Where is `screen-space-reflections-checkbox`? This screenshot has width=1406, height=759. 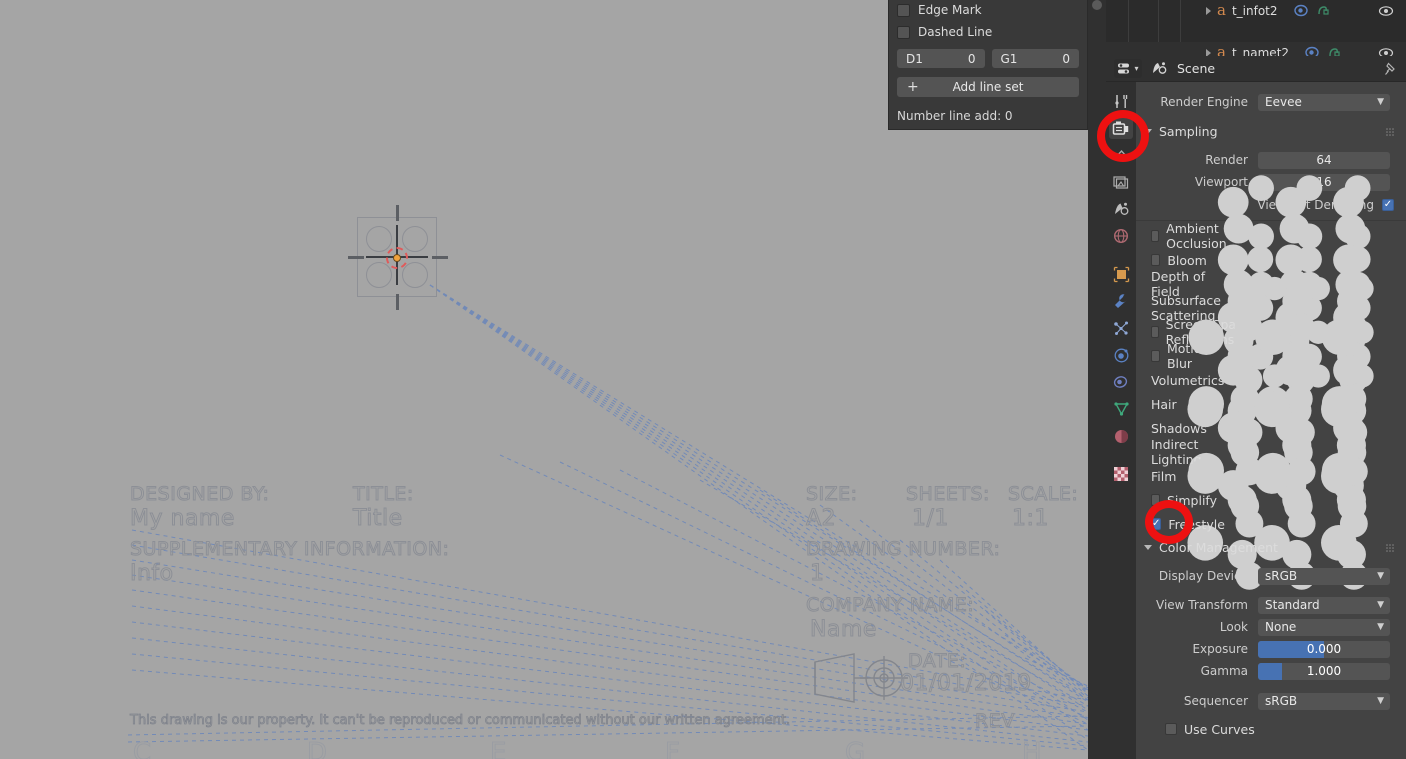
screen-space-reflections-checkbox is located at coordinates (1155, 332).